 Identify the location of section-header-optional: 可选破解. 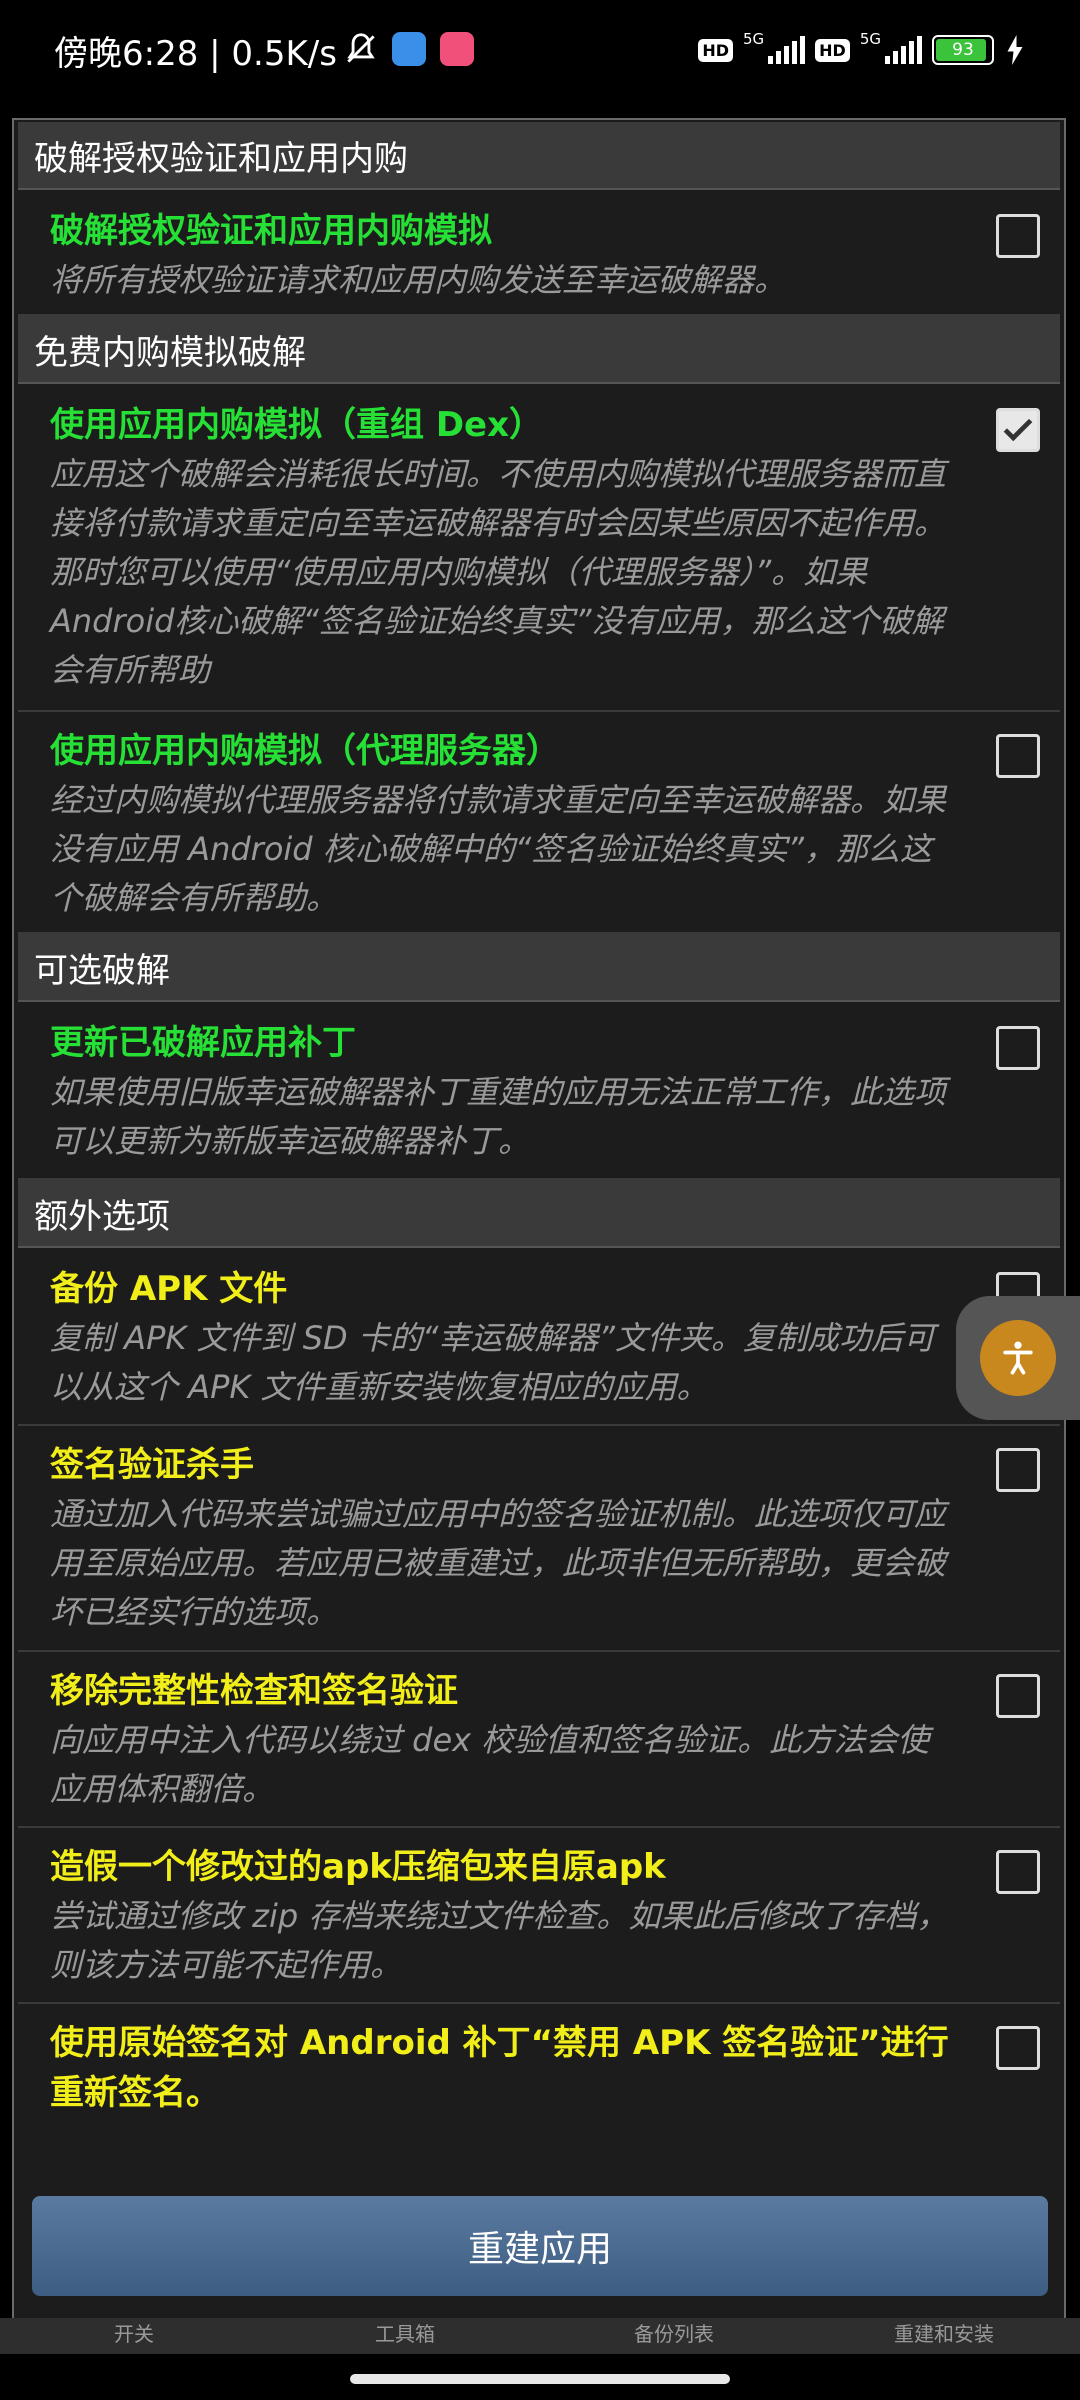
(539, 968).